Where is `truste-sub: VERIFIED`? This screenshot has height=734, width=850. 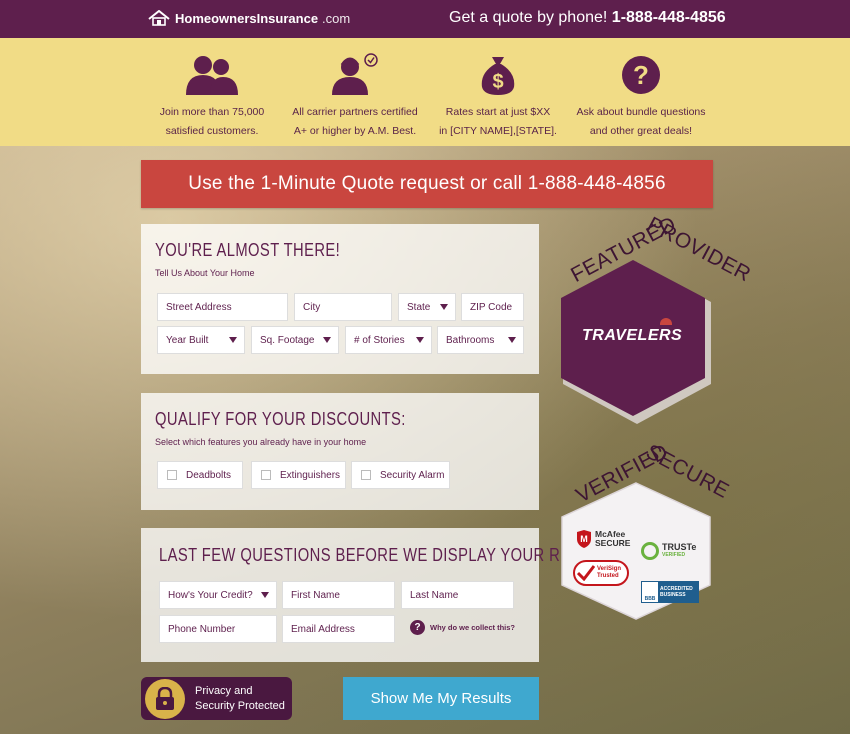
truste-sub: VERIFIED is located at coordinates (674, 555).